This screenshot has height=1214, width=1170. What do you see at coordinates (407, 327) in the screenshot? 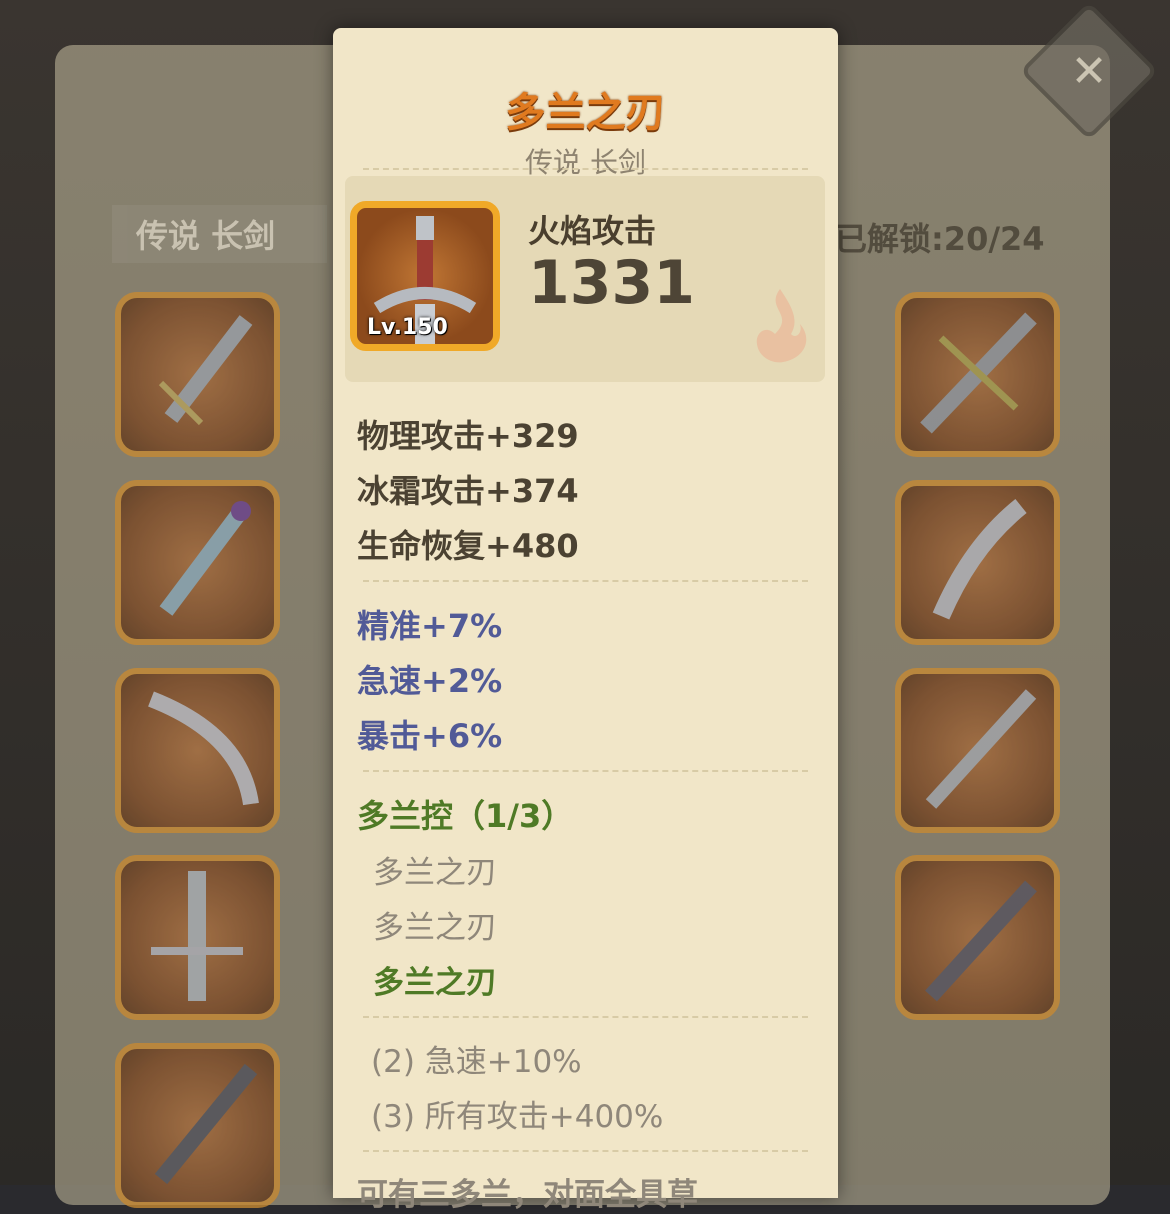
I see `item-level: Lv.150` at bounding box center [407, 327].